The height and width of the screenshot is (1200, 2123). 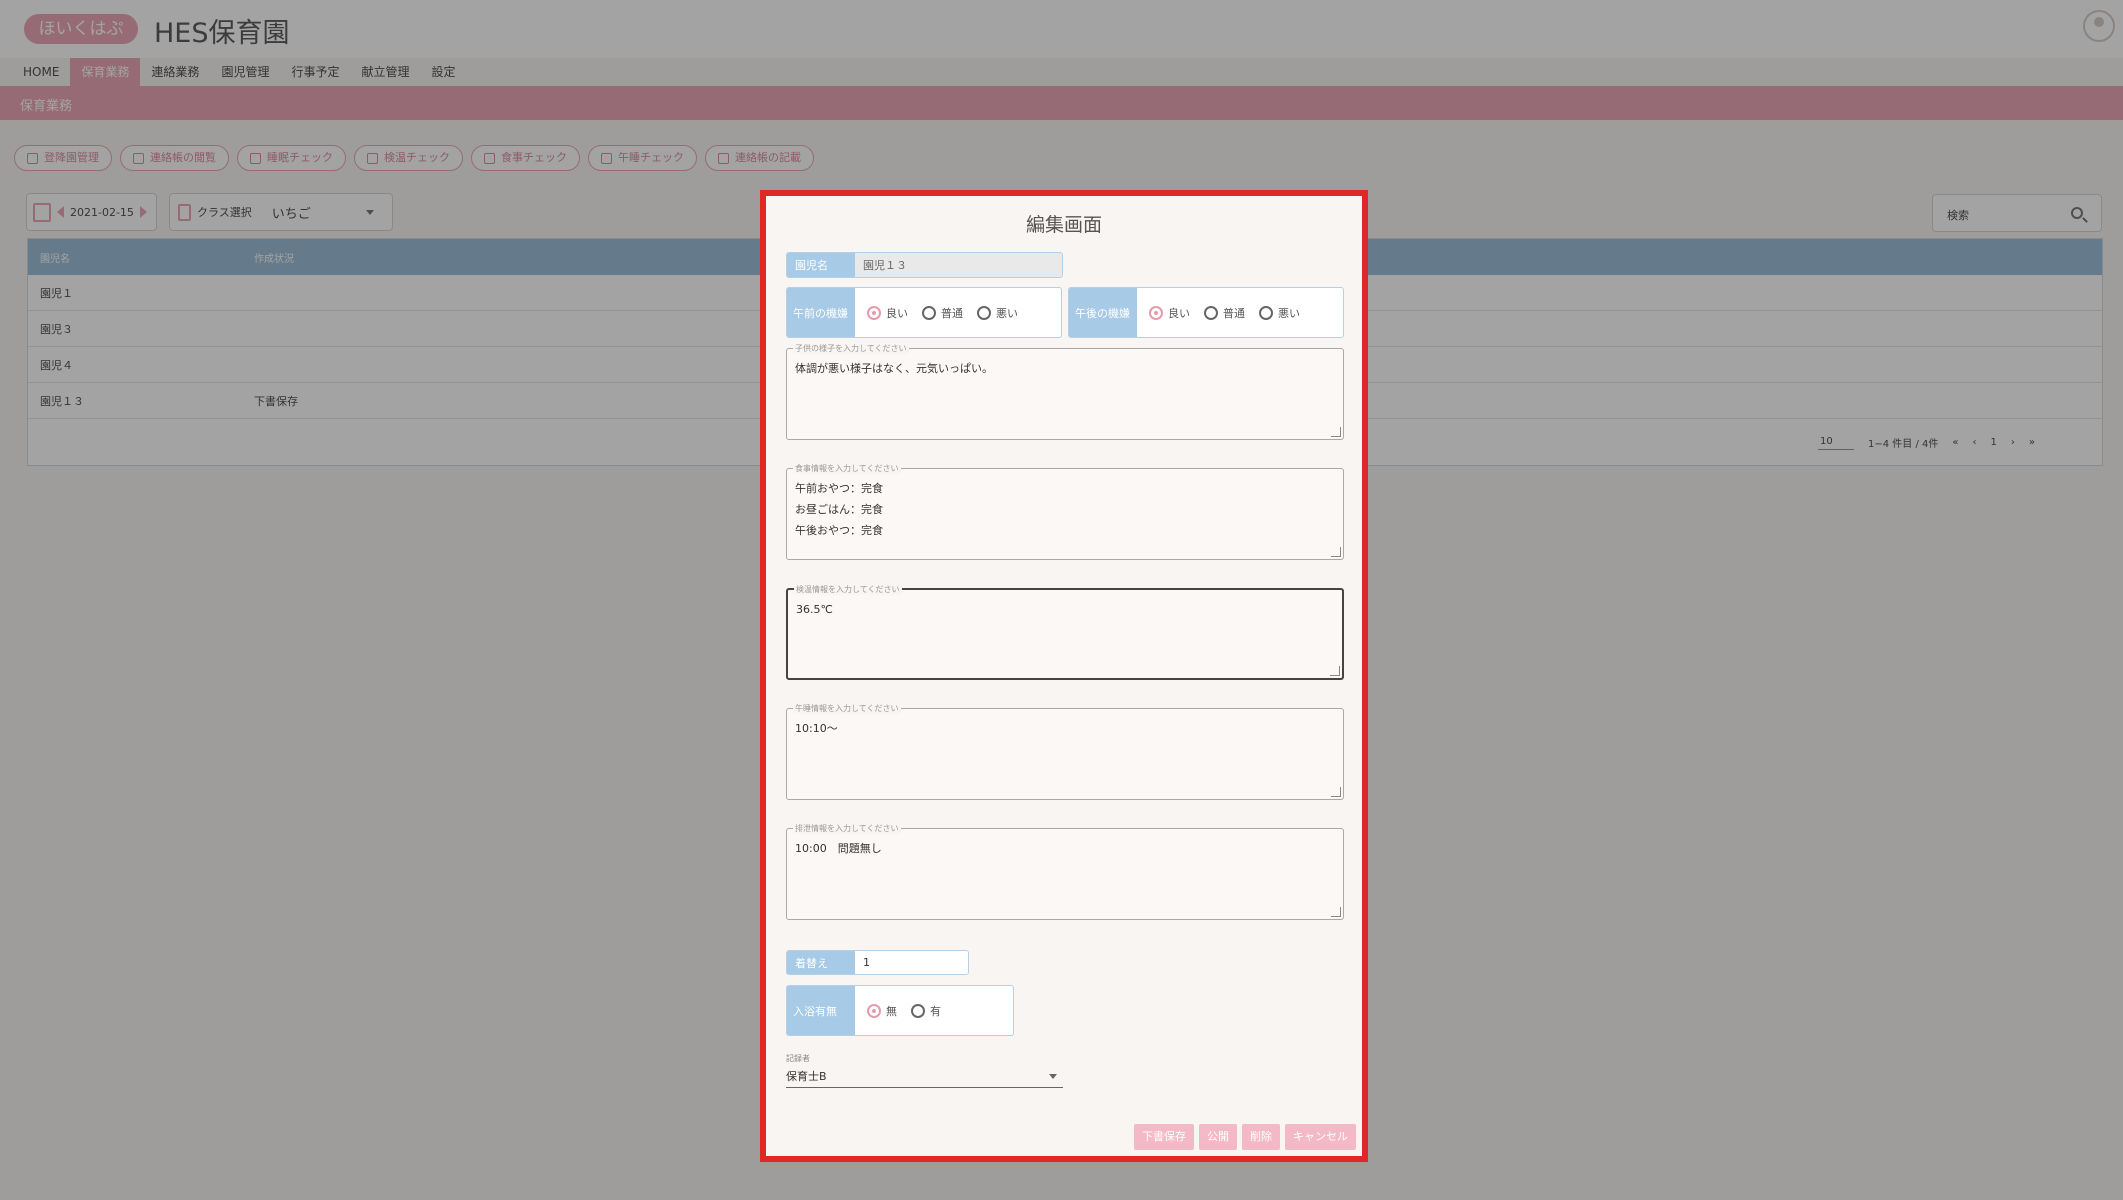 I want to click on meal-text: 午前おやつ：完食 お昼ごはん：完食 午後おやつ：完食, so click(x=839, y=509).